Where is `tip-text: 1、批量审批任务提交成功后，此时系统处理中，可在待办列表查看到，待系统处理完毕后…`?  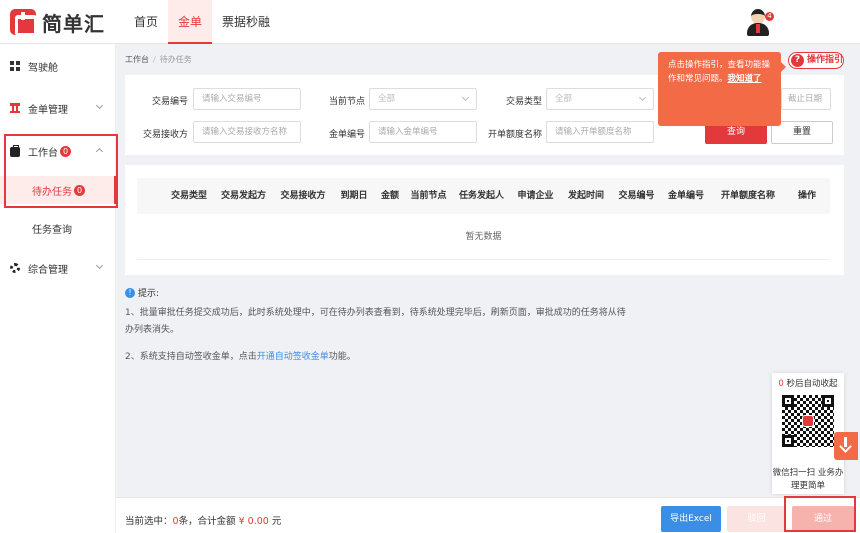
tip-text: 1、批量审批任务提交成功后，此时系统处理中，可在待办列表查看到，待系统处理完毕后… is located at coordinates (375, 321).